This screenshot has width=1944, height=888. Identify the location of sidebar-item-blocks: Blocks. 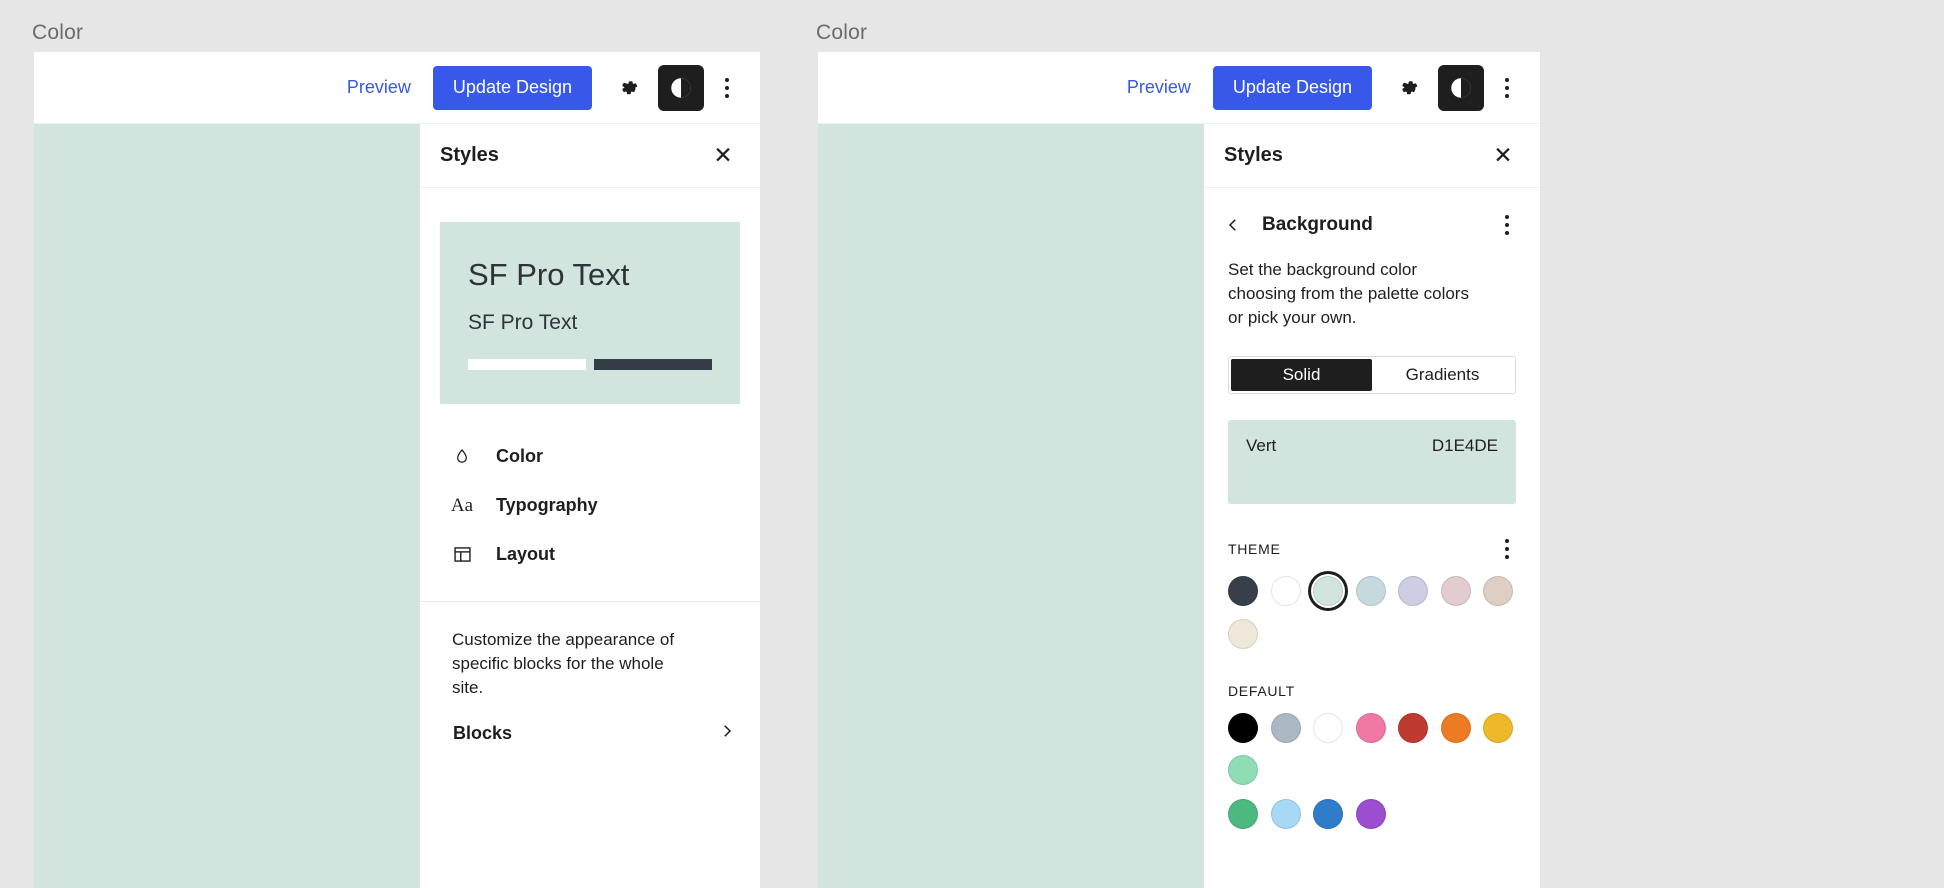
(590, 722).